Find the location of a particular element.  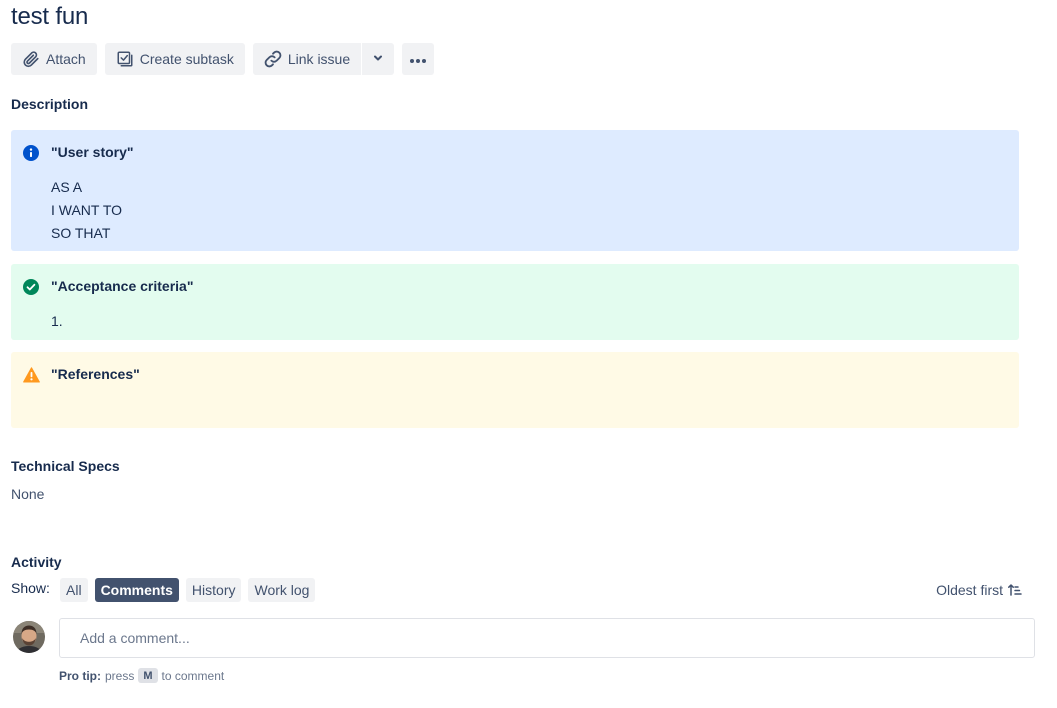

warning-icon is located at coordinates (31, 375).